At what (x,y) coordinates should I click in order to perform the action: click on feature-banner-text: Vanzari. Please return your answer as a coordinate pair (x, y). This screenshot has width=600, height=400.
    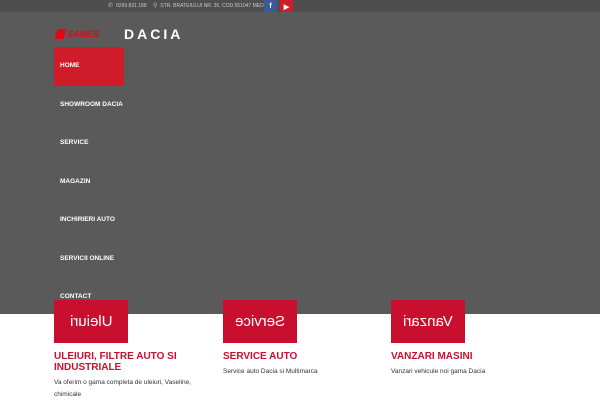
    Looking at the image, I should click on (428, 321).